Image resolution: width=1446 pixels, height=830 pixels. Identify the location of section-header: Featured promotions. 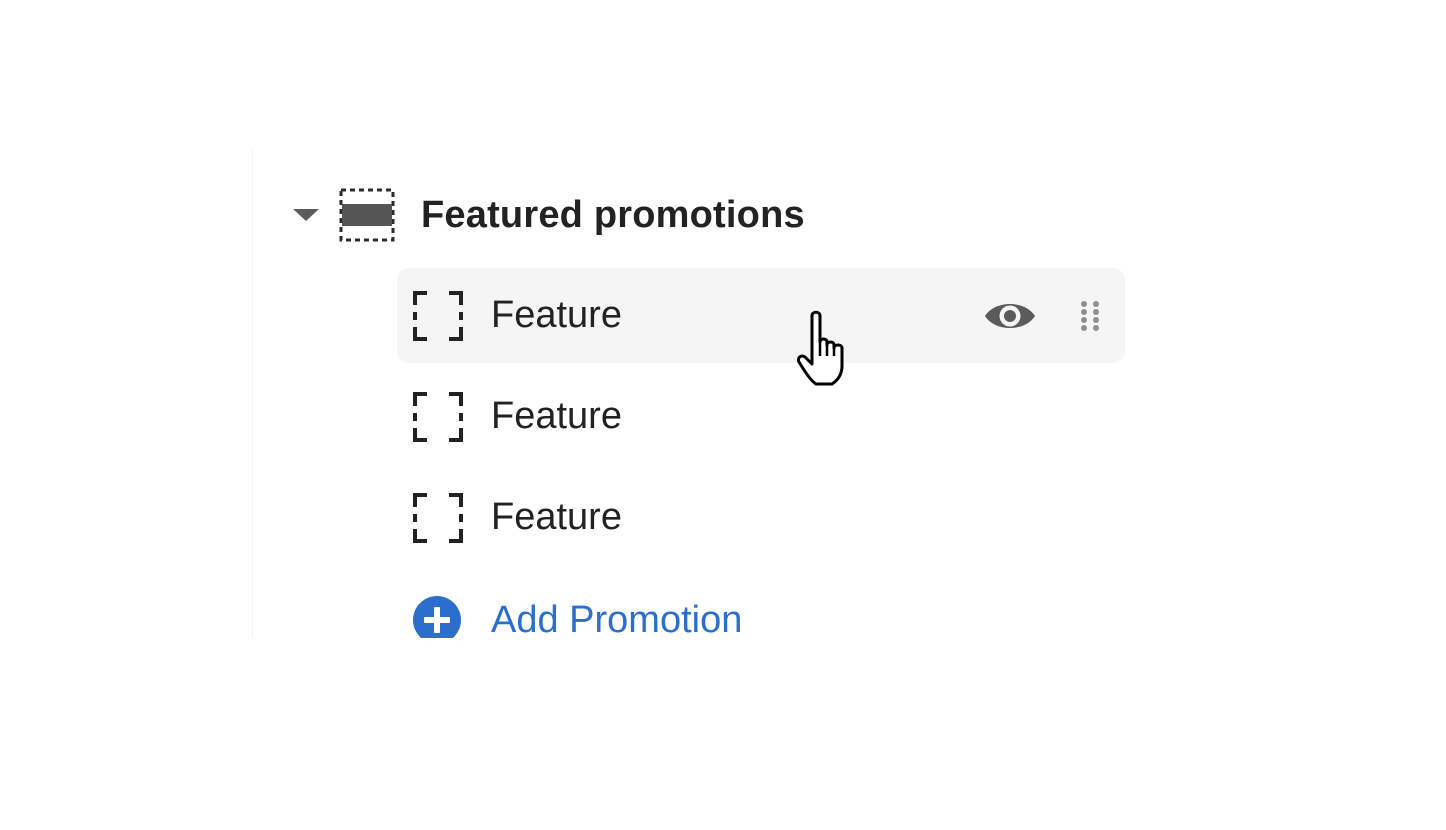
(549, 215).